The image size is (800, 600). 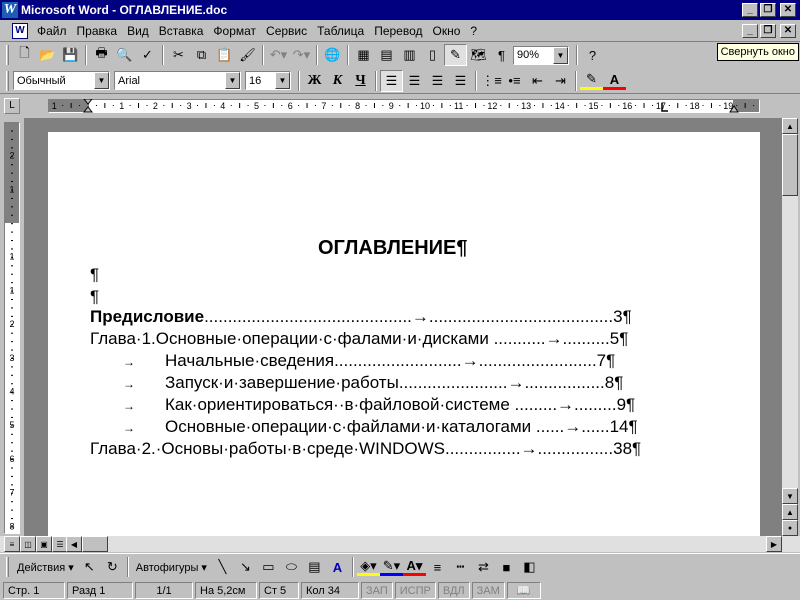 I want to click on scroll-down-button: ▼, so click(x=790, y=496).